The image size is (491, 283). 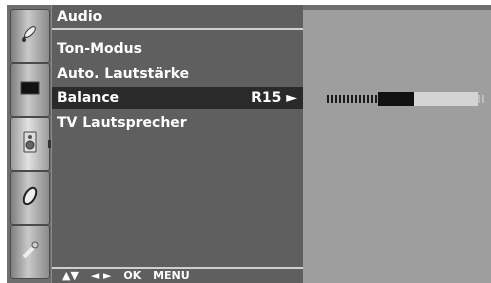 I want to click on balance-slider, so click(x=407, y=99).